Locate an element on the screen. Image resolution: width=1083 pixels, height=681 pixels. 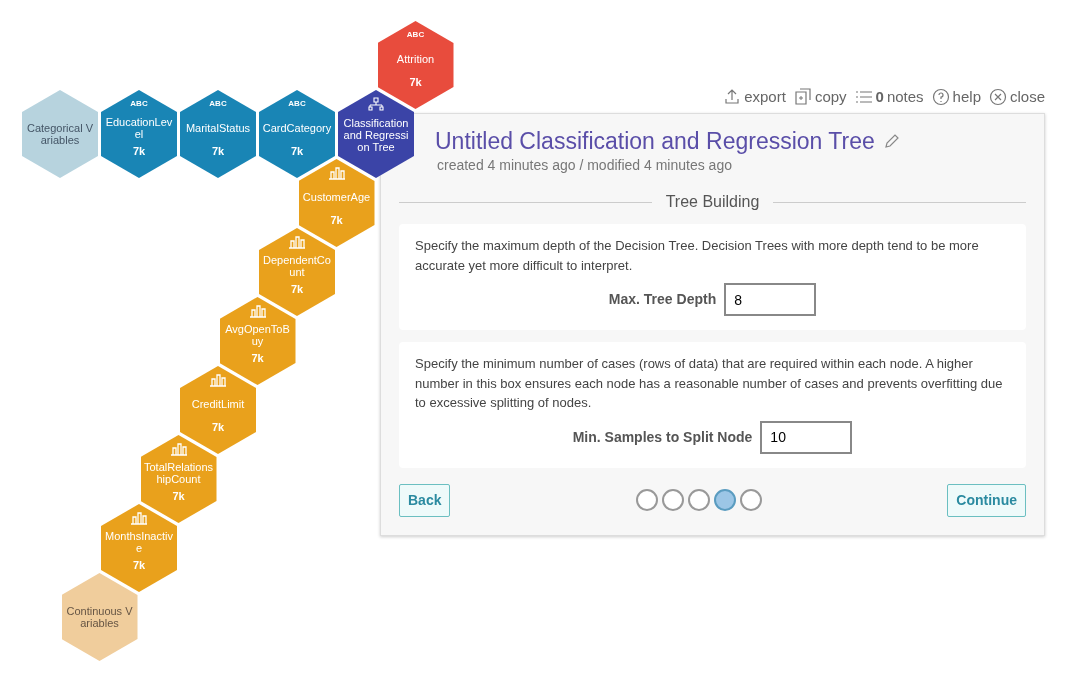
node-label: EducationLevel is located at coordinates (139, 128).